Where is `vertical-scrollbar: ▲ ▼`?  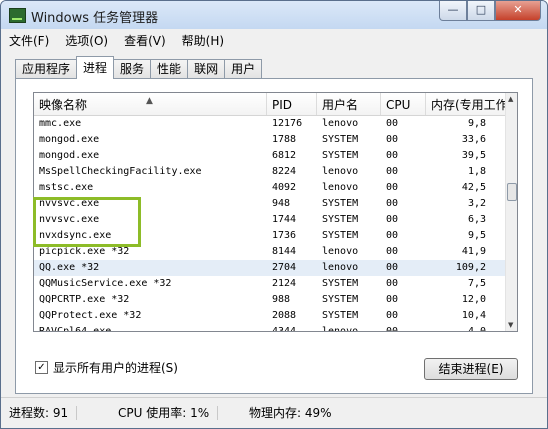 vertical-scrollbar: ▲ ▼ is located at coordinates (511, 212).